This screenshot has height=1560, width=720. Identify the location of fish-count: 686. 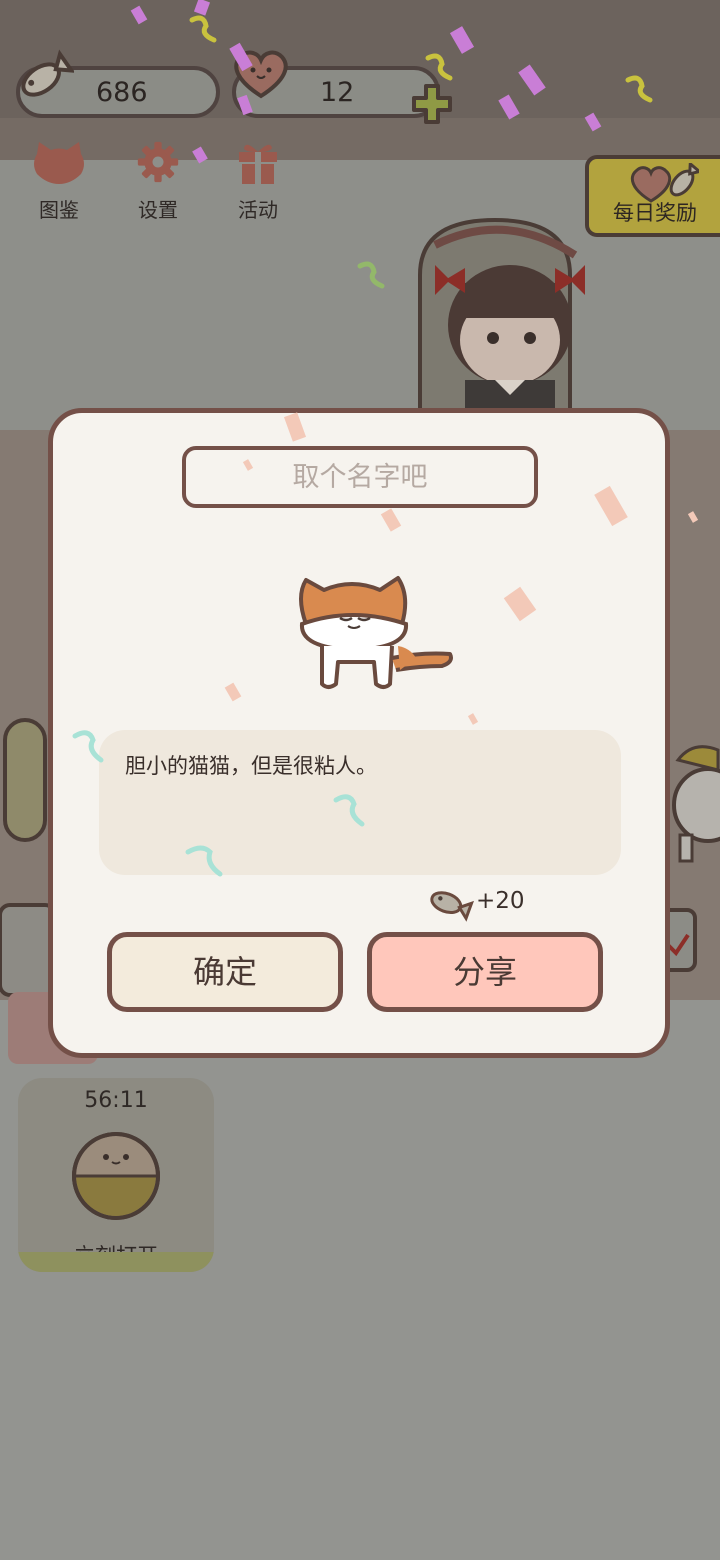
(122, 92).